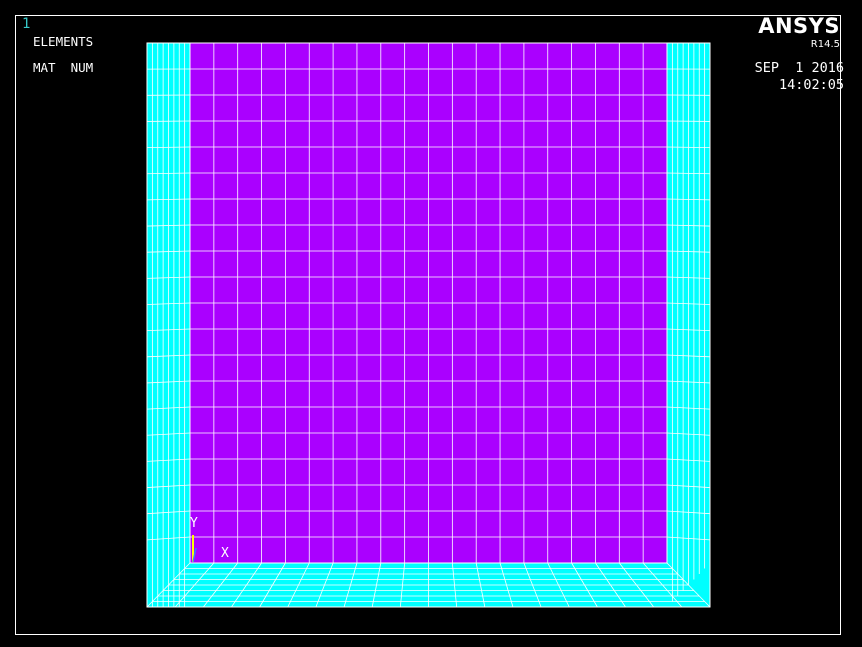  What do you see at coordinates (225, 553) in the screenshot?
I see `triad-x-label: X` at bounding box center [225, 553].